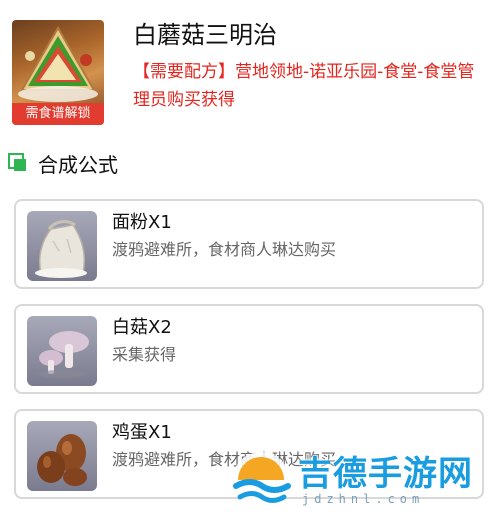 Image resolution: width=500 pixels, height=517 pixels. Describe the element at coordinates (261, 481) in the screenshot. I see `watermark-logo-icon` at that location.